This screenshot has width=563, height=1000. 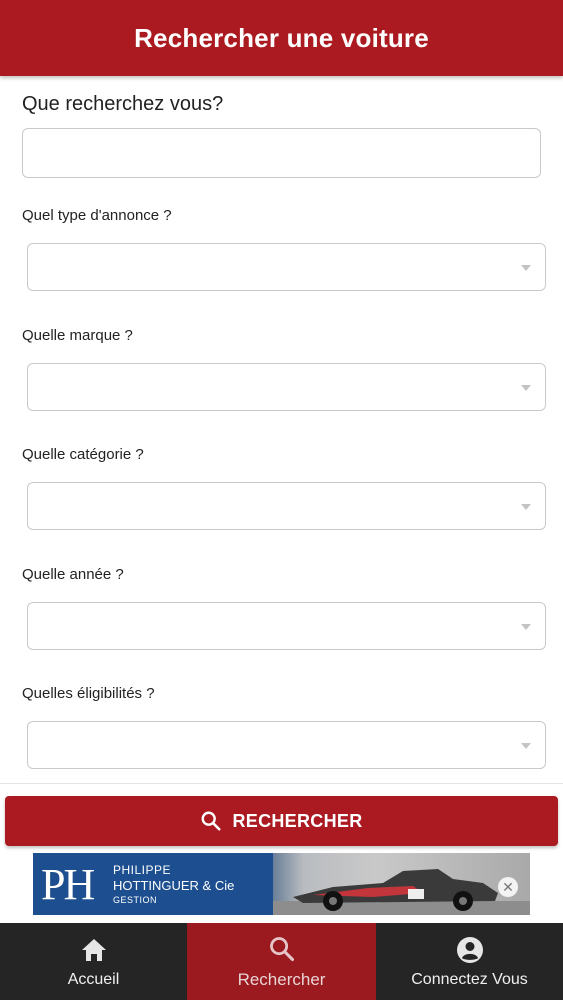 I want to click on brand-select, so click(x=286, y=387).